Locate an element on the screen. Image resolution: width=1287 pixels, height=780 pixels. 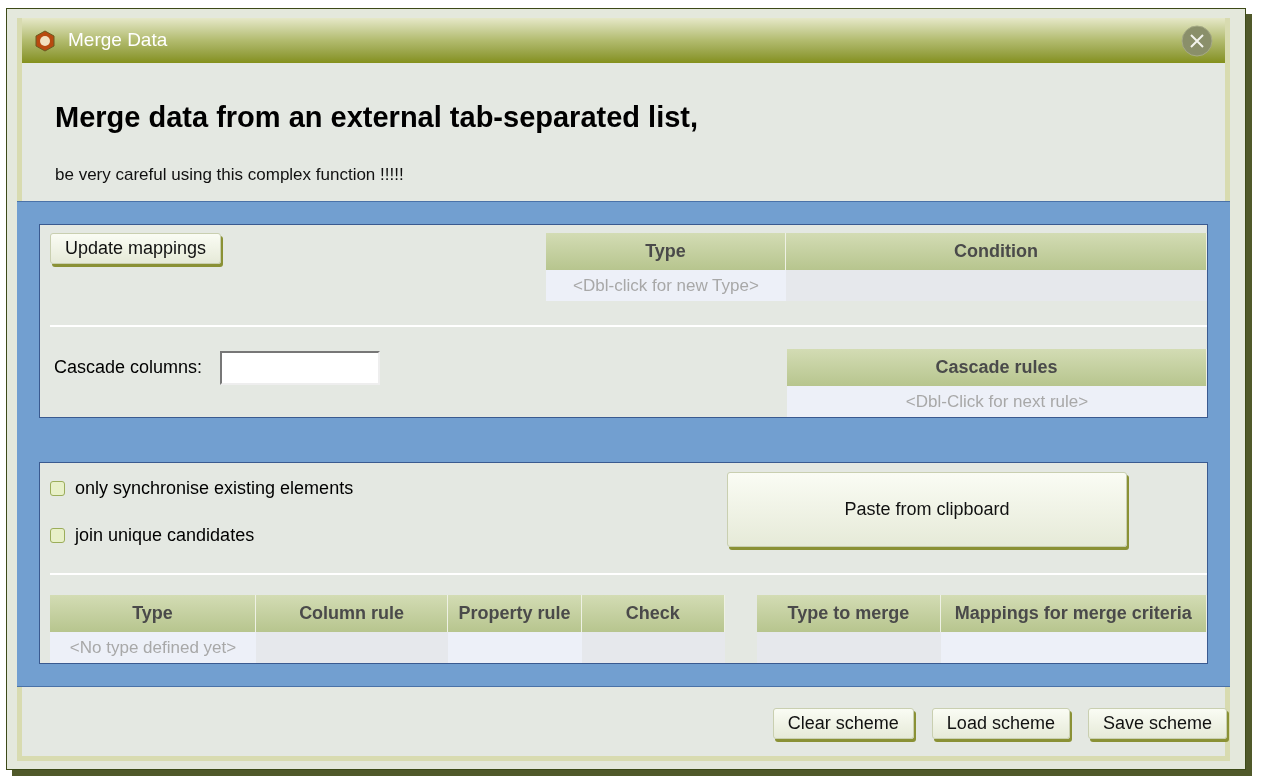
column-header: Column rule is located at coordinates (352, 613).